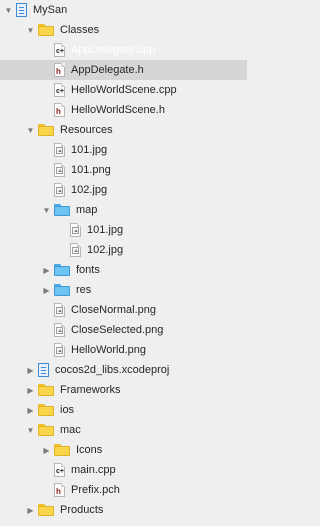  Describe the element at coordinates (123, 270) in the screenshot. I see `navigator-row: ▶ fonts` at that location.